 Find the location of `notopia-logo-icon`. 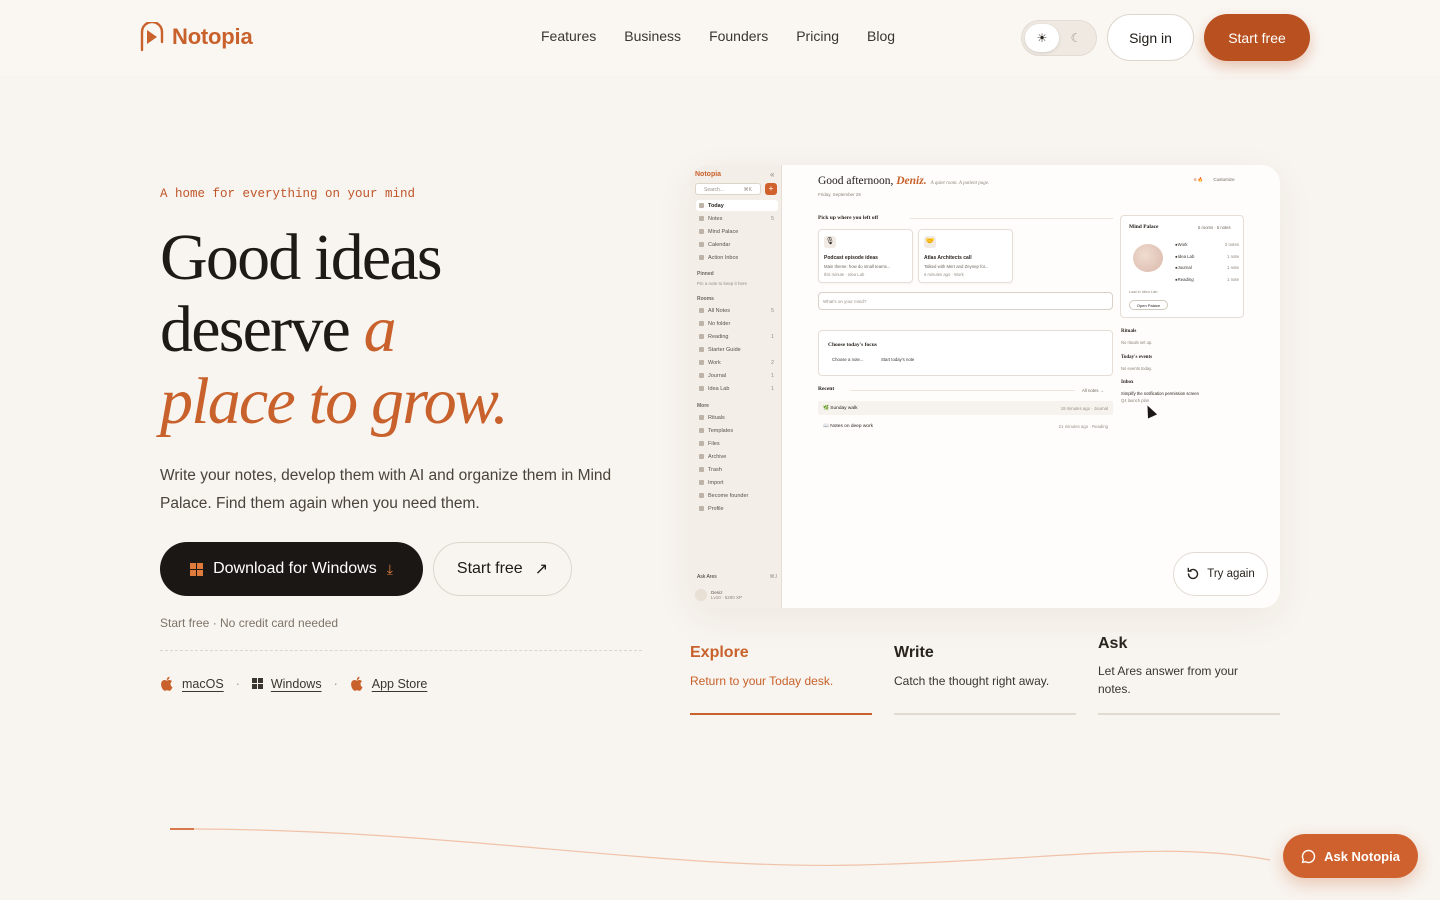

notopia-logo-icon is located at coordinates (152, 37).